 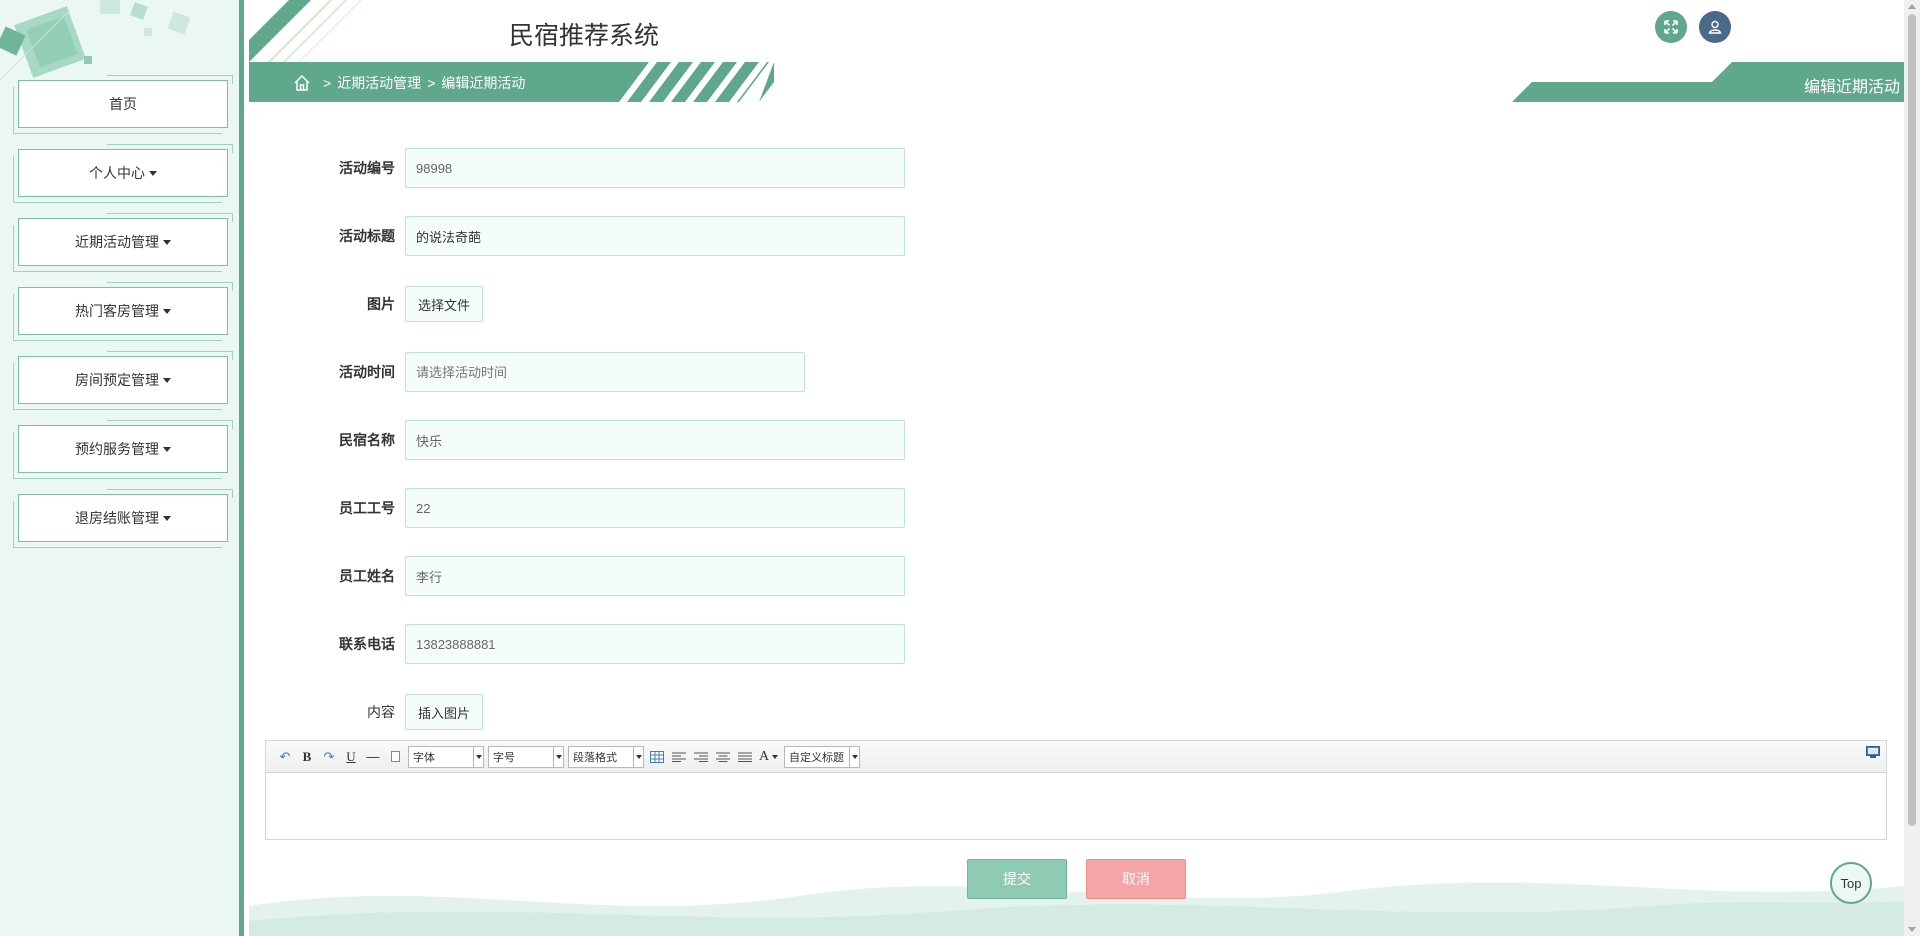 I want to click on cancel-button: 取消, so click(x=1136, y=879).